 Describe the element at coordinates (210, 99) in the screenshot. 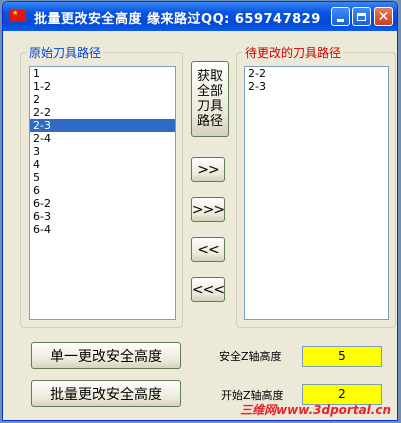

I see `fetch-all-toolpaths-button: 获取全部刀具路径` at that location.